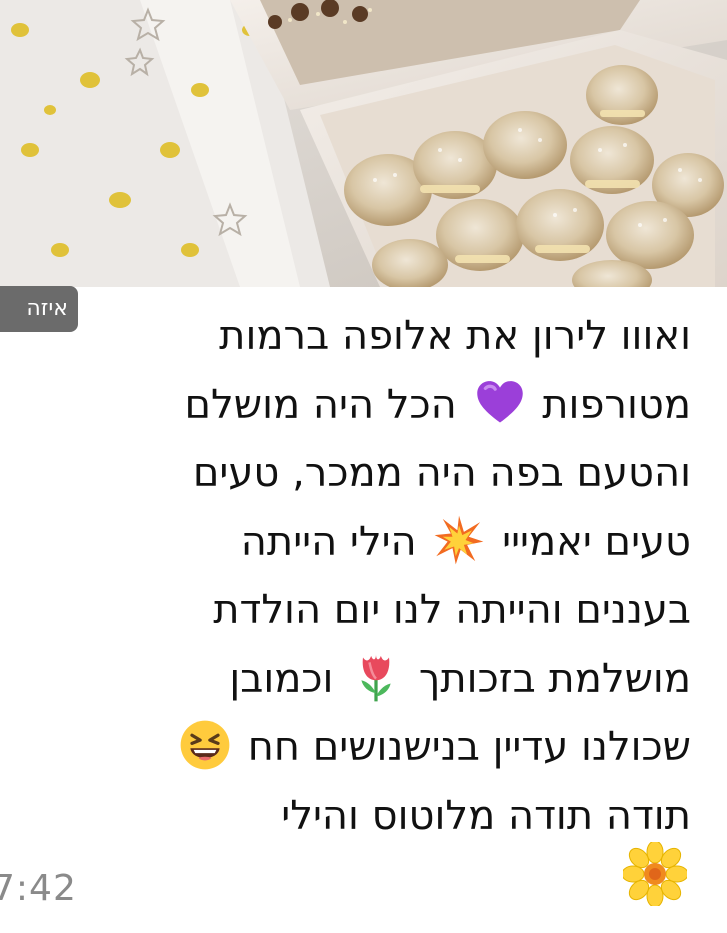 This screenshot has width=727, height=933. What do you see at coordinates (38, 888) in the screenshot?
I see `message-timestamp: 7:42` at bounding box center [38, 888].